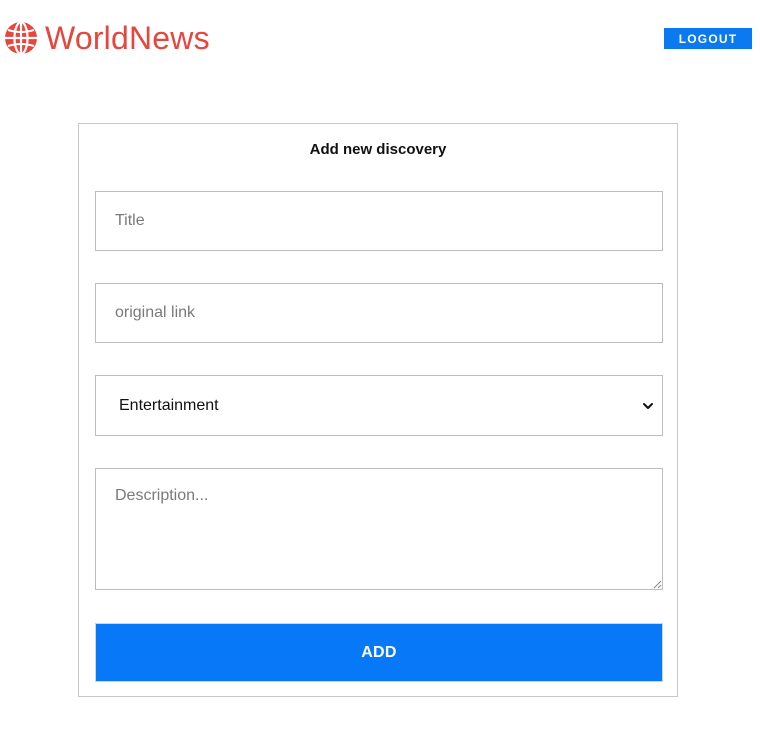  What do you see at coordinates (379, 529) in the screenshot?
I see `description-textarea` at bounding box center [379, 529].